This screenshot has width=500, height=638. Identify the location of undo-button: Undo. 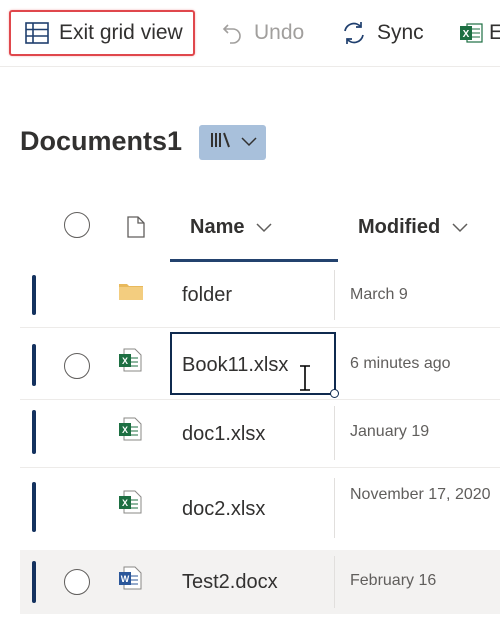
(262, 33).